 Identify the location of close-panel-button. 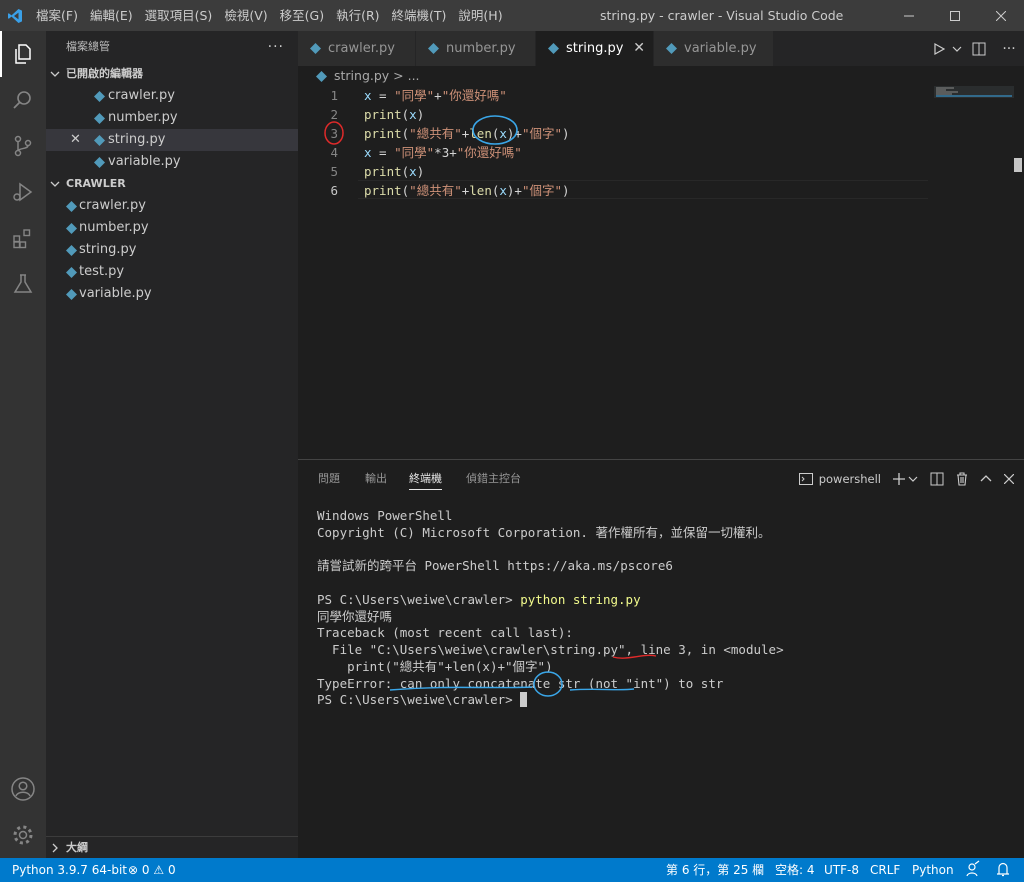
(1009, 479).